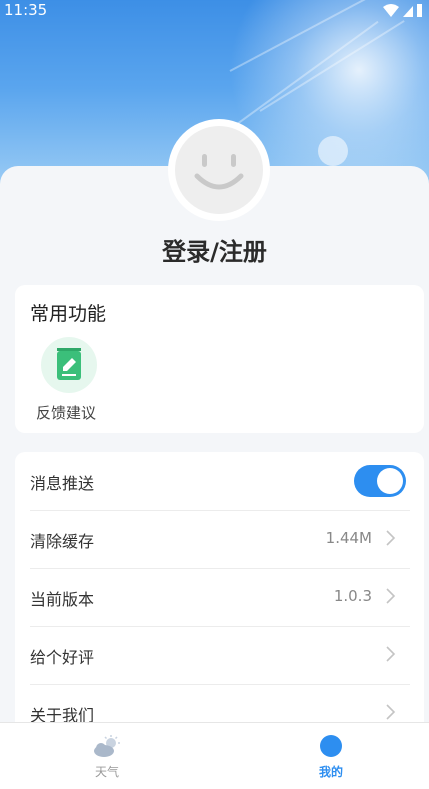  I want to click on settings-row-push: 消息推送, so click(220, 481).